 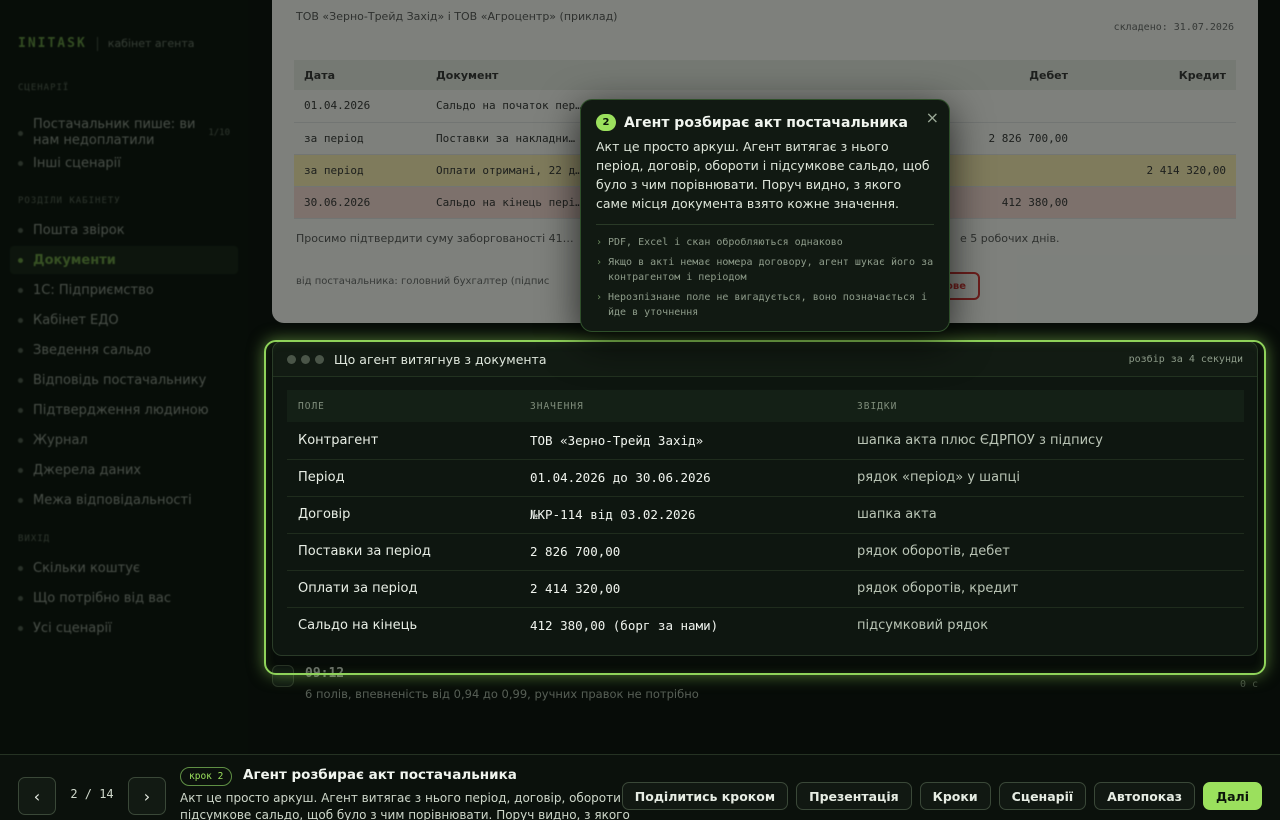 What do you see at coordinates (624, 626) in the screenshot?
I see `cell-value: 412 380,00 (борг за нами)` at bounding box center [624, 626].